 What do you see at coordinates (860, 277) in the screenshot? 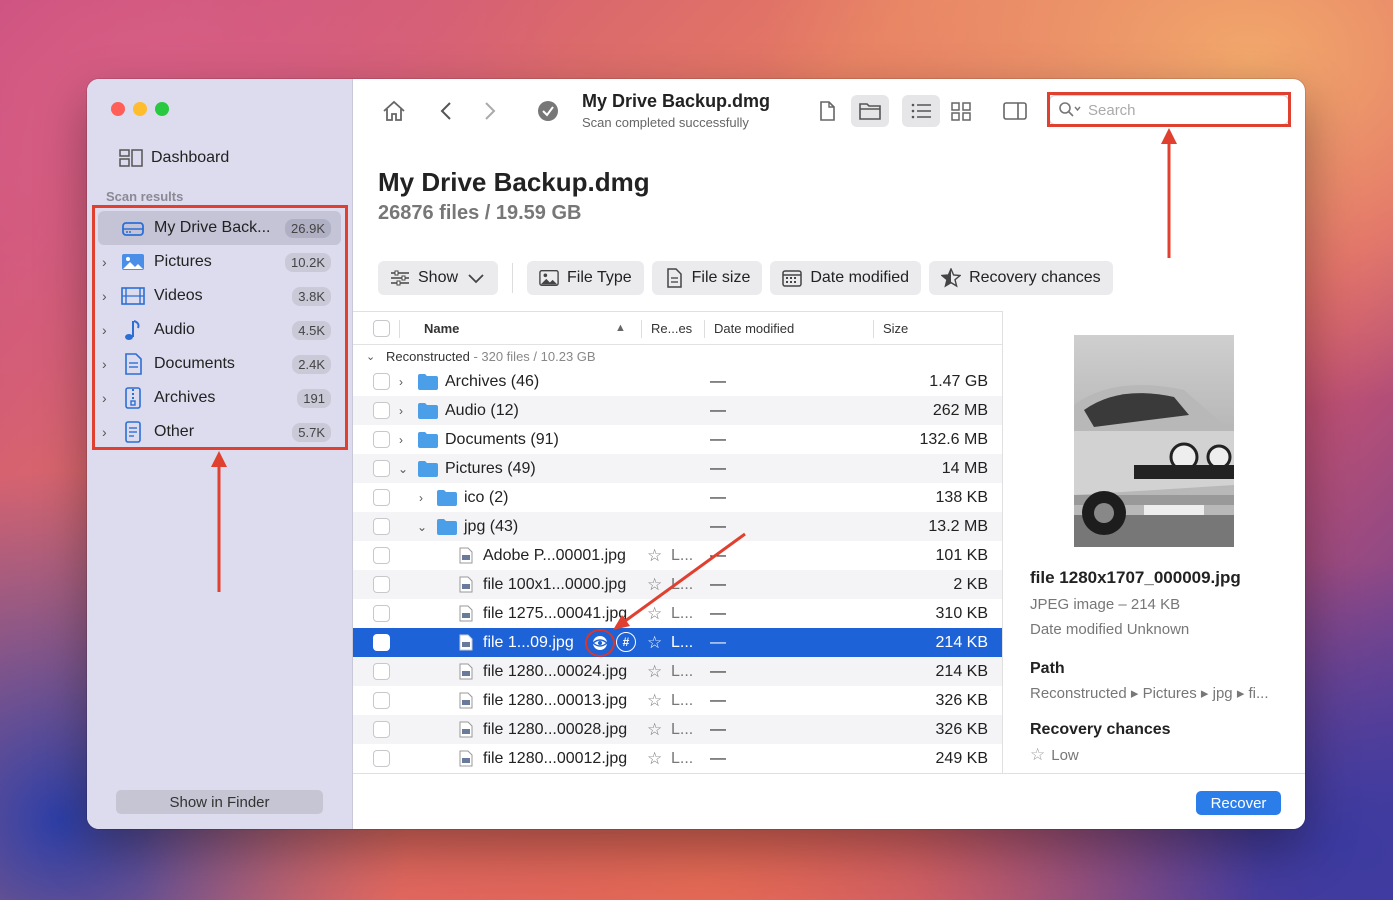
I see `date-modified-label: Date modified` at bounding box center [860, 277].